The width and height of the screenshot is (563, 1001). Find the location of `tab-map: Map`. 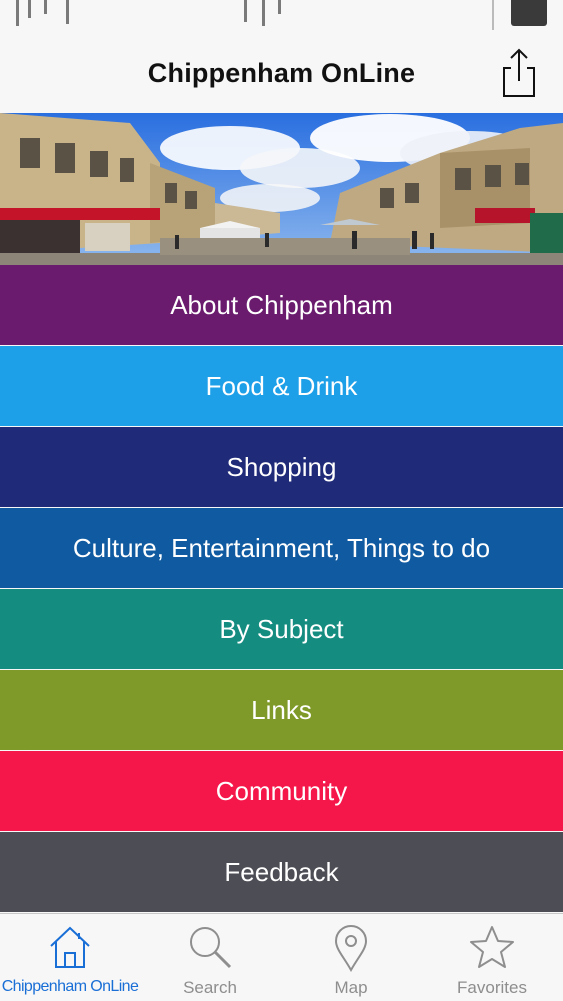

tab-map: Map is located at coordinates (351, 957).